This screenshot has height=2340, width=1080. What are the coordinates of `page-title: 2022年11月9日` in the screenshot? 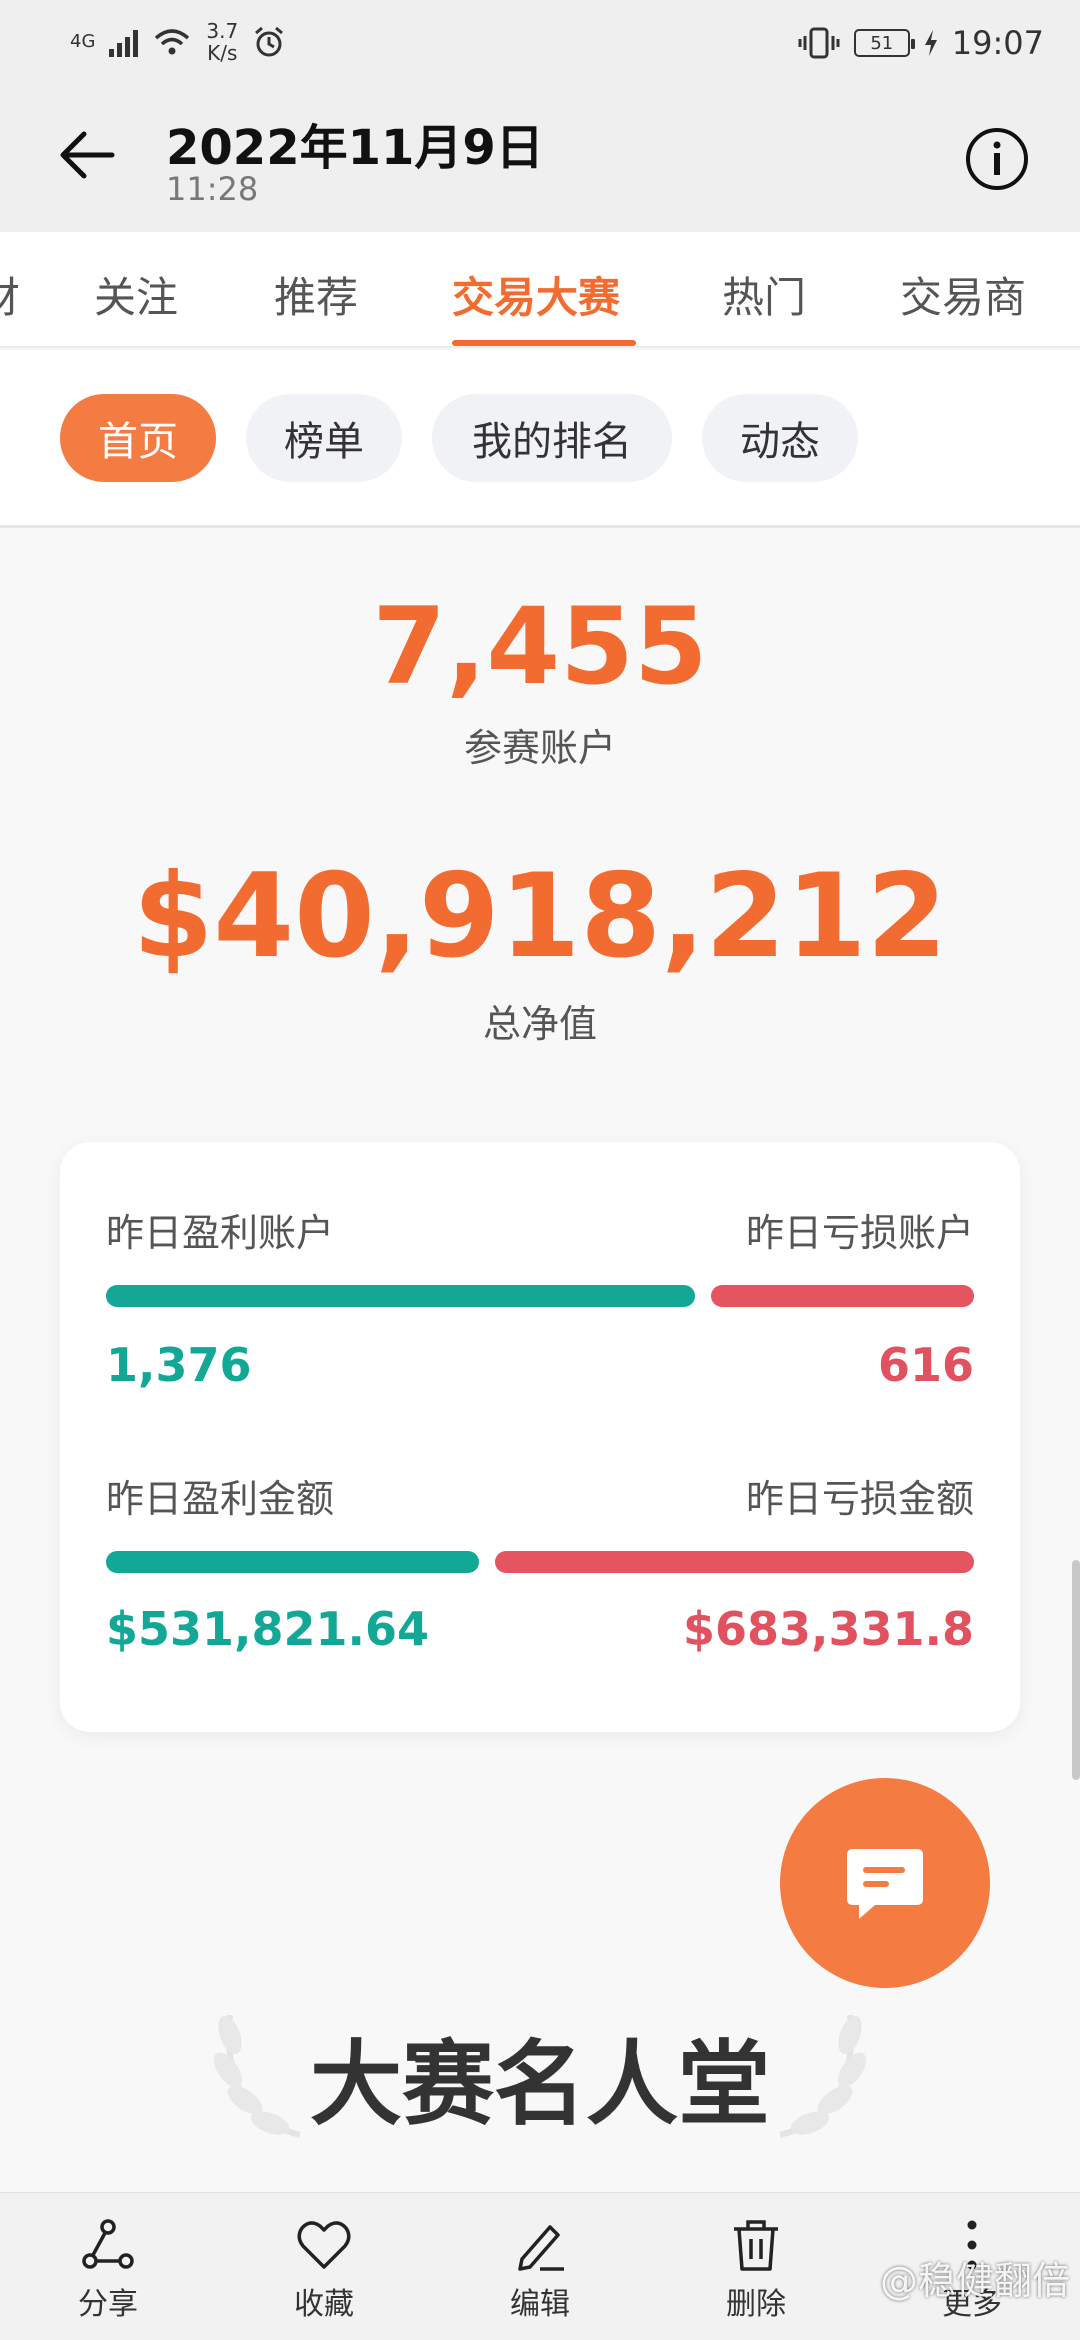 It's located at (355, 148).